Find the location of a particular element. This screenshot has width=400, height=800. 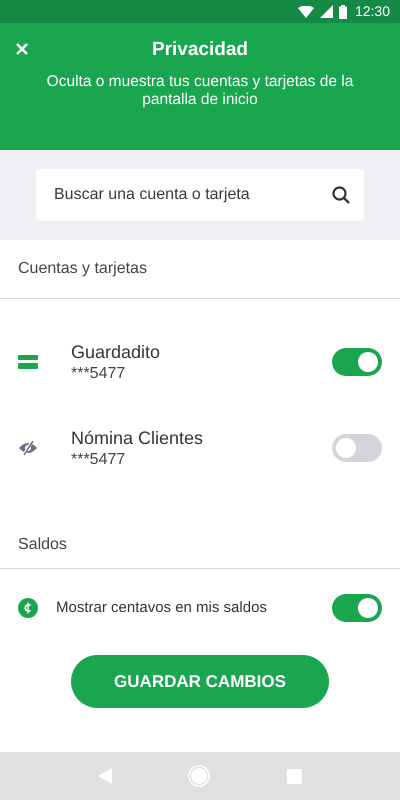

setting-label: Mostrar centavos en mis saldos is located at coordinates (162, 608).